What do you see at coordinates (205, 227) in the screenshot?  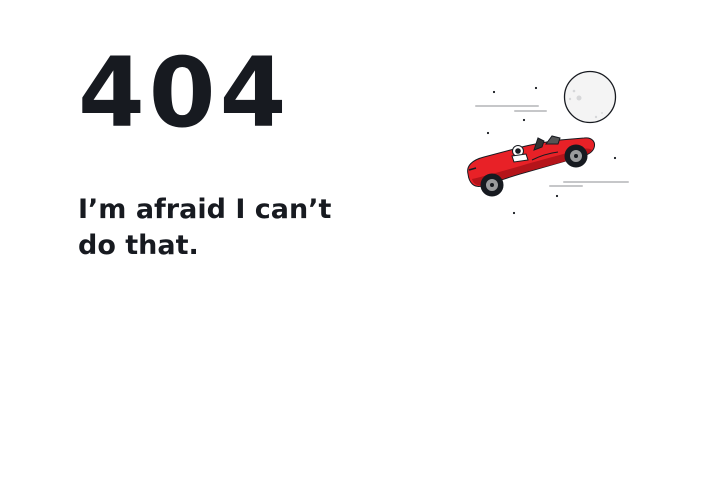 I see `error-message: I’m afraid I can’t do that.` at bounding box center [205, 227].